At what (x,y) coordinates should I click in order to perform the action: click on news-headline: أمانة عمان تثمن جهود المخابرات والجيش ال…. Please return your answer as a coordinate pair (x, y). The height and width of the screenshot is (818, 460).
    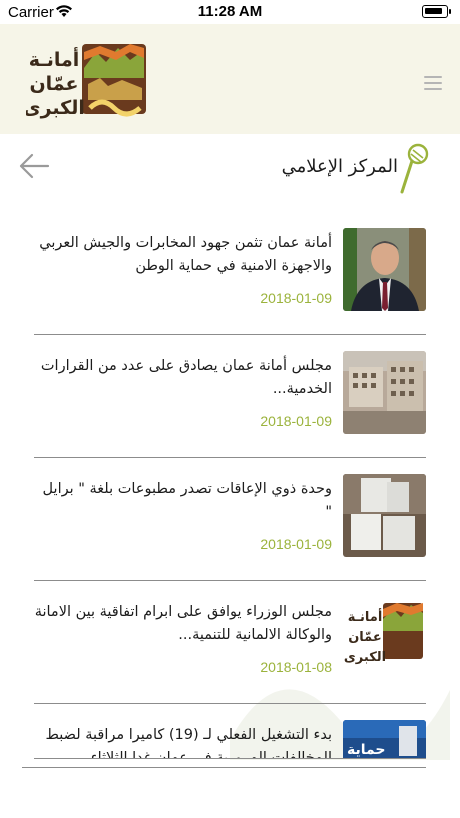
    Looking at the image, I should click on (182, 255).